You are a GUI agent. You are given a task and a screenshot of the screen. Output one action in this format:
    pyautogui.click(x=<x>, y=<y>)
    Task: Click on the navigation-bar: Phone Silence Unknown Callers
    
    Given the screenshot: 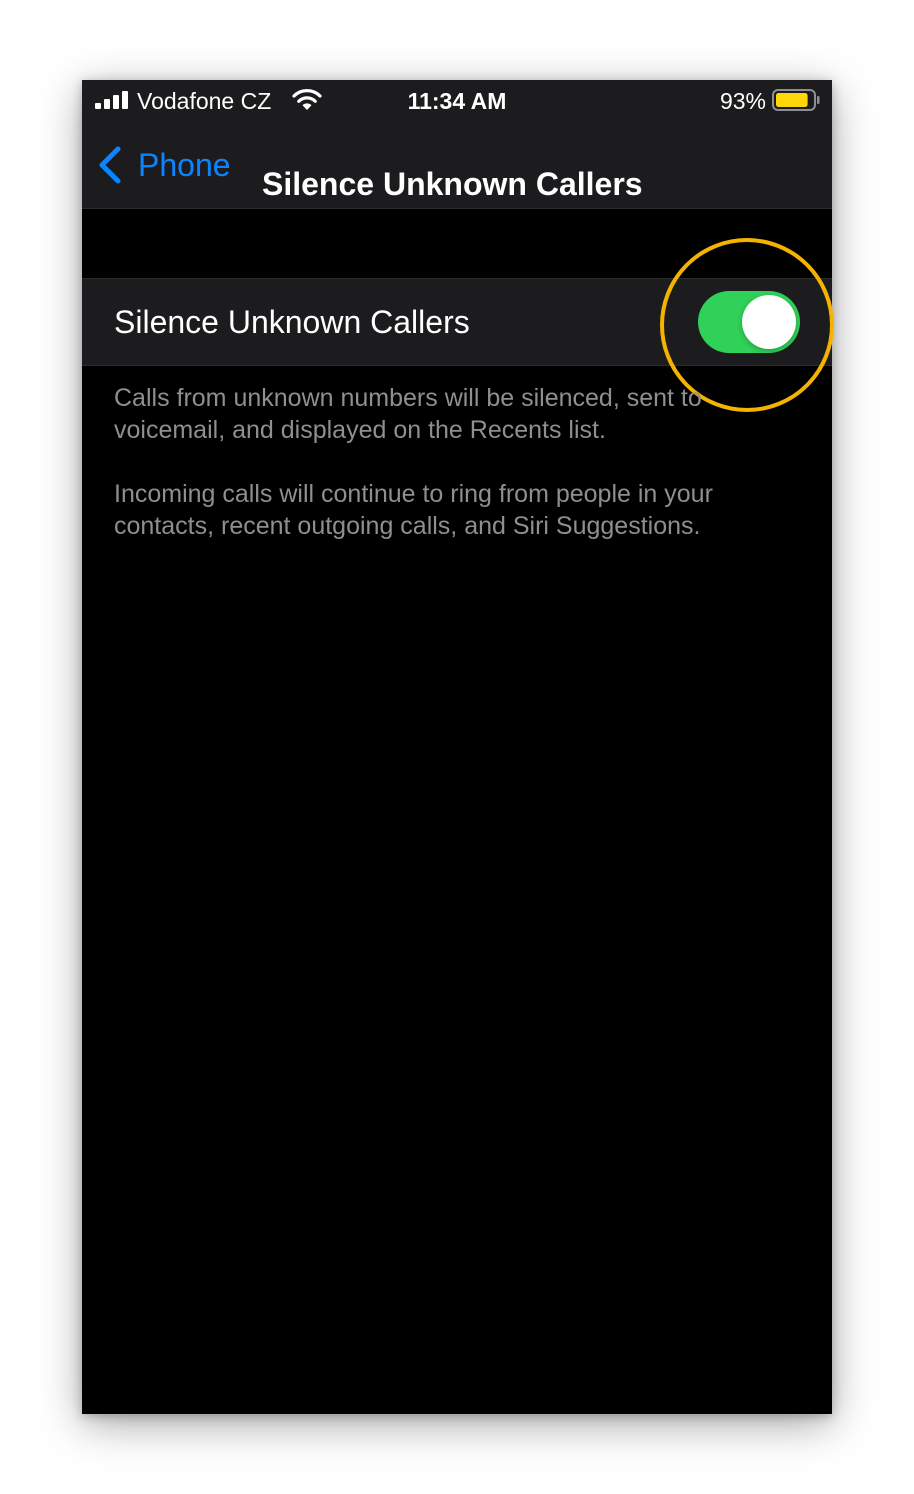 What is the action you would take?
    pyautogui.click(x=457, y=165)
    